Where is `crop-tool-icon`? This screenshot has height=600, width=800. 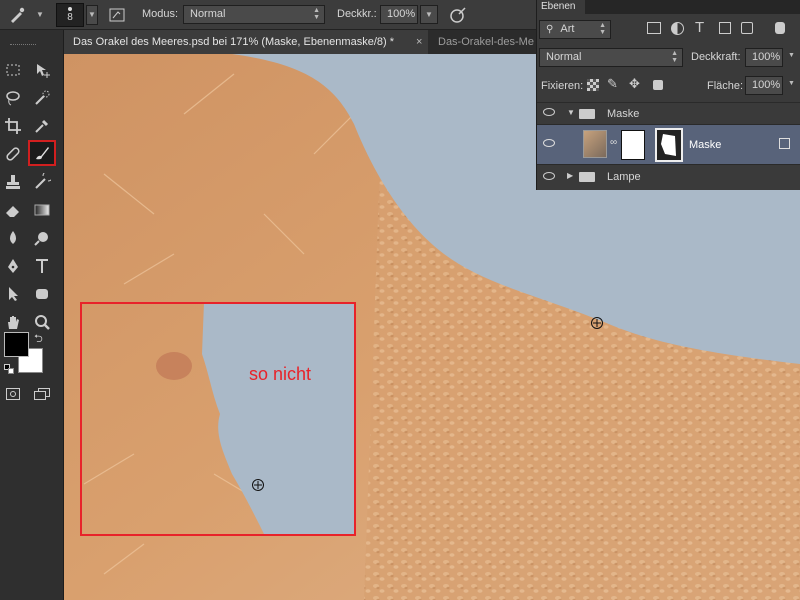 crop-tool-icon is located at coordinates (13, 126).